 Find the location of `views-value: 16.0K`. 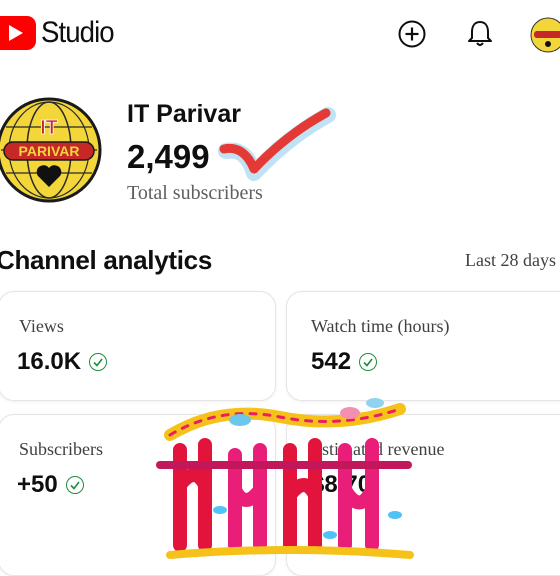

views-value: 16.0K is located at coordinates (49, 361).